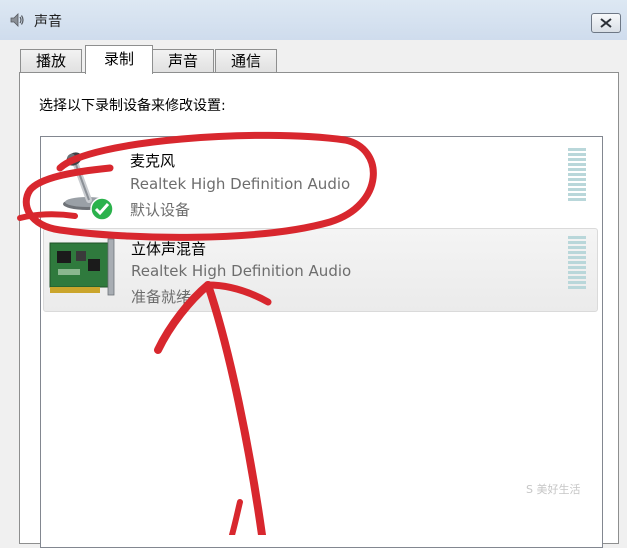 This screenshot has width=627, height=548. What do you see at coordinates (51, 61) in the screenshot?
I see `tab-playback: 播放` at bounding box center [51, 61].